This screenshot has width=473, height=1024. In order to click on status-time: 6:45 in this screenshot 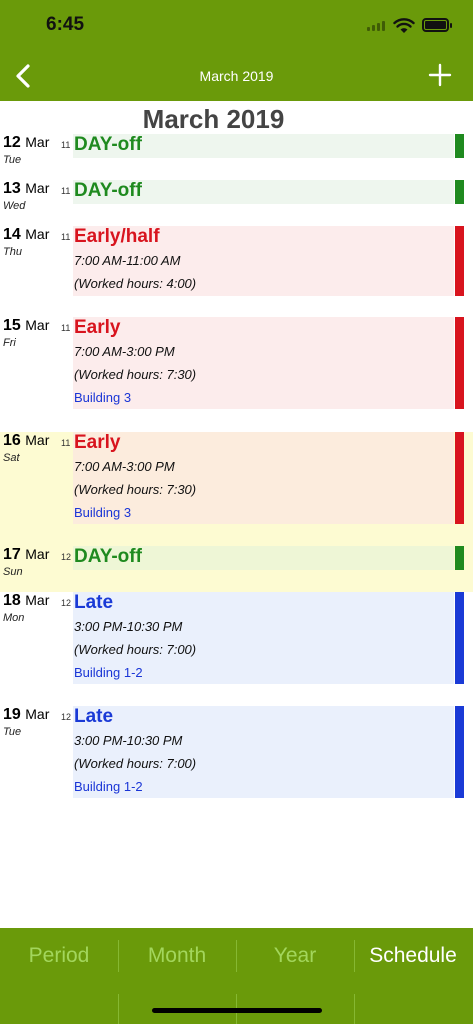, I will do `click(65, 24)`.